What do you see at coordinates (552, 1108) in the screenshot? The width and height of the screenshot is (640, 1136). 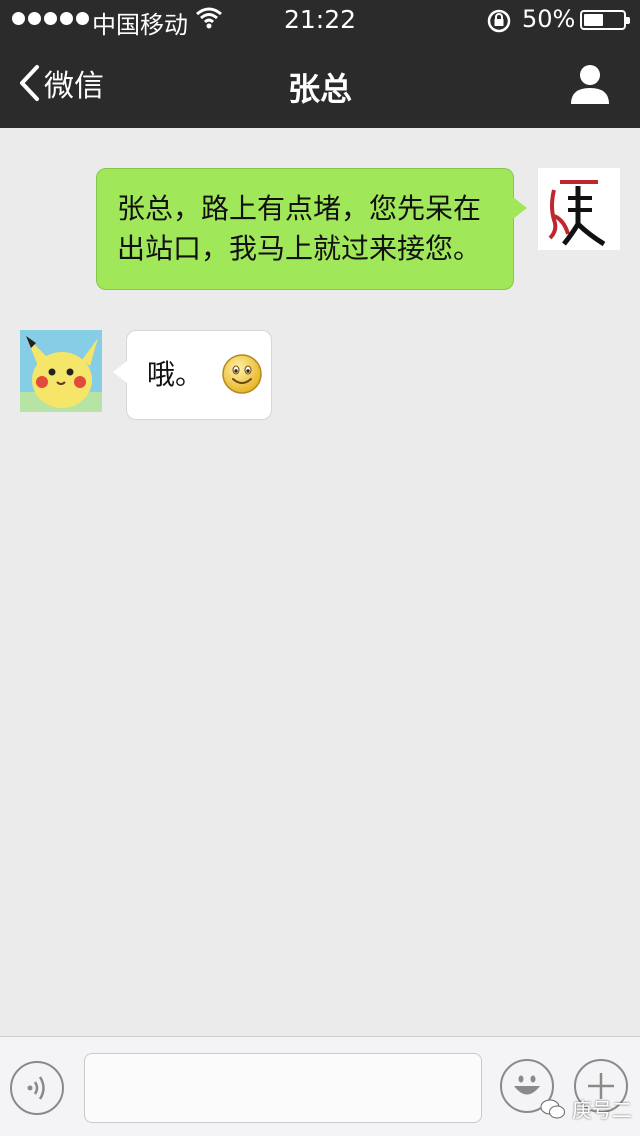 I see `wechat-logo-icon` at bounding box center [552, 1108].